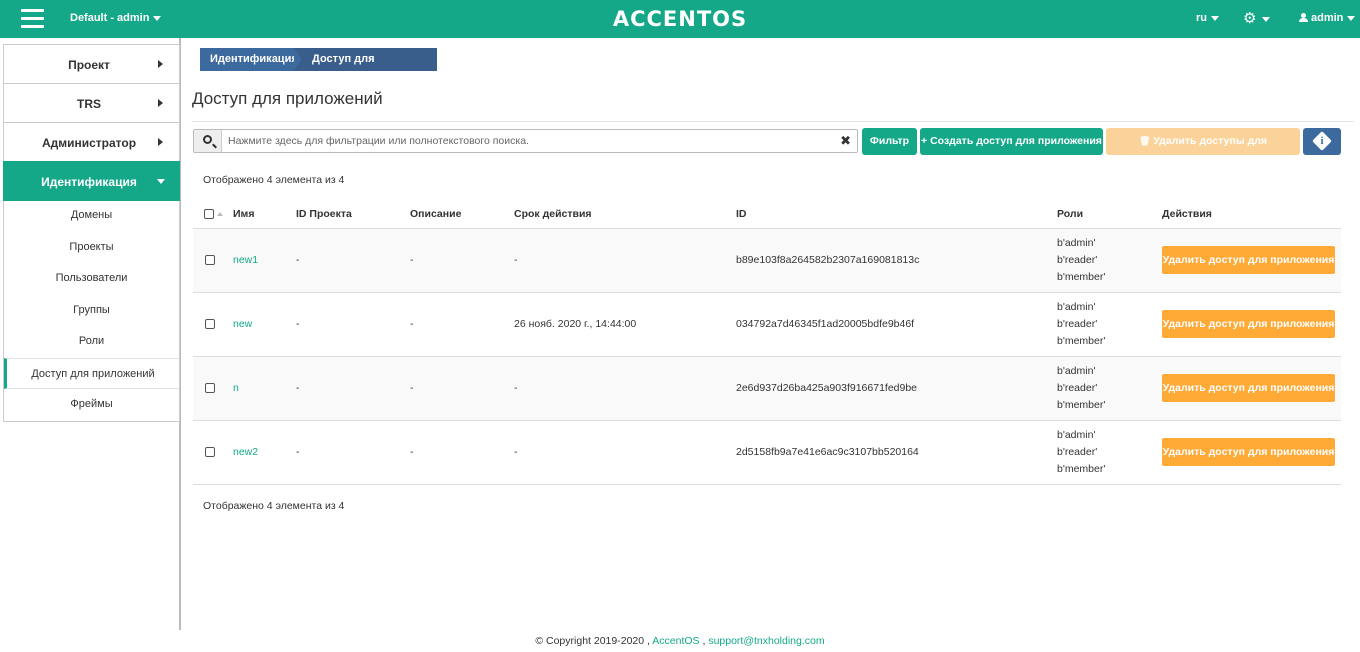  Describe the element at coordinates (89, 104) in the screenshot. I see `sidebar-item-label: TRS` at that location.